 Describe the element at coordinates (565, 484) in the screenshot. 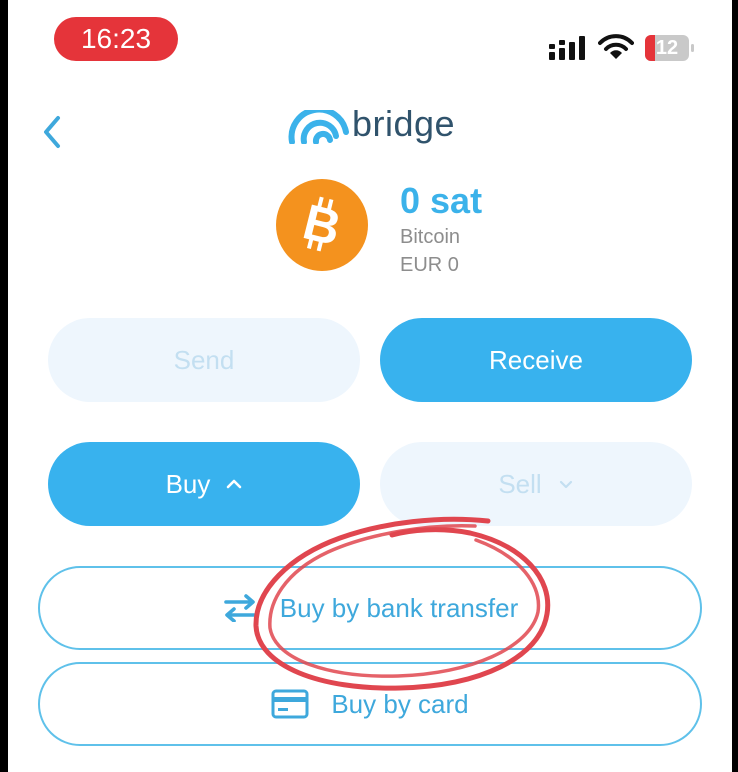

I see `chevron-down-icon` at that location.